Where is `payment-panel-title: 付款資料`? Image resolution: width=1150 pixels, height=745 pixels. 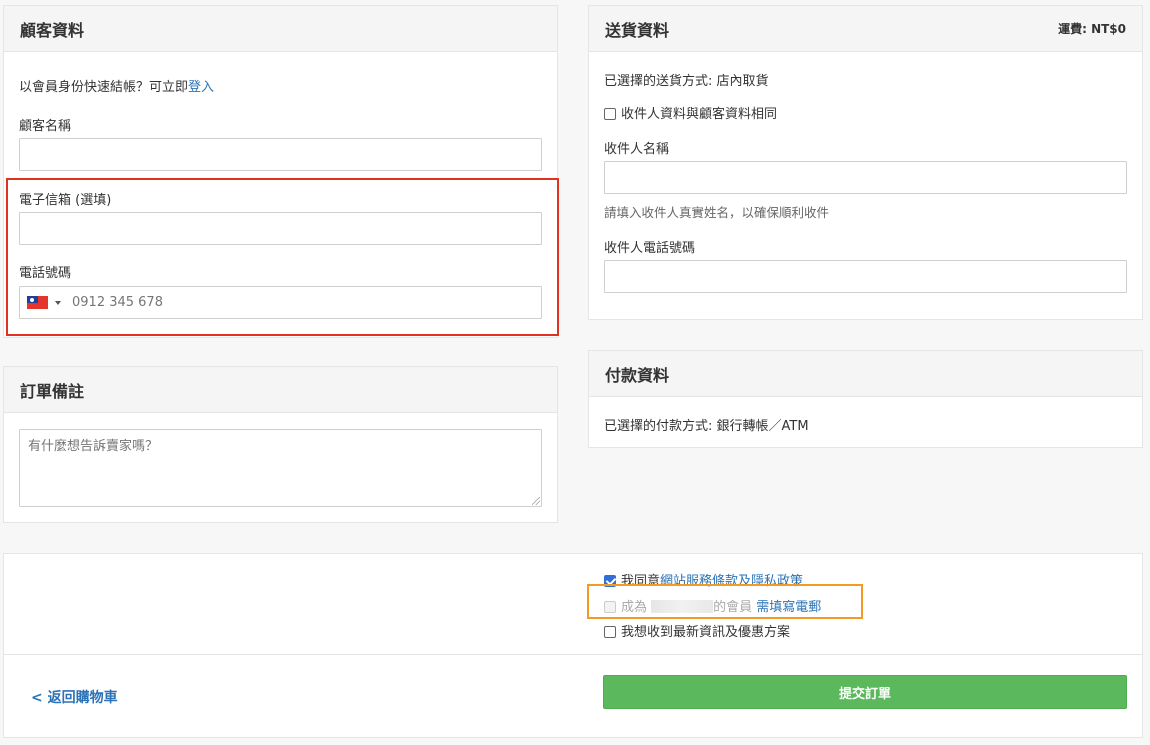
payment-panel-title: 付款資料 is located at coordinates (637, 375).